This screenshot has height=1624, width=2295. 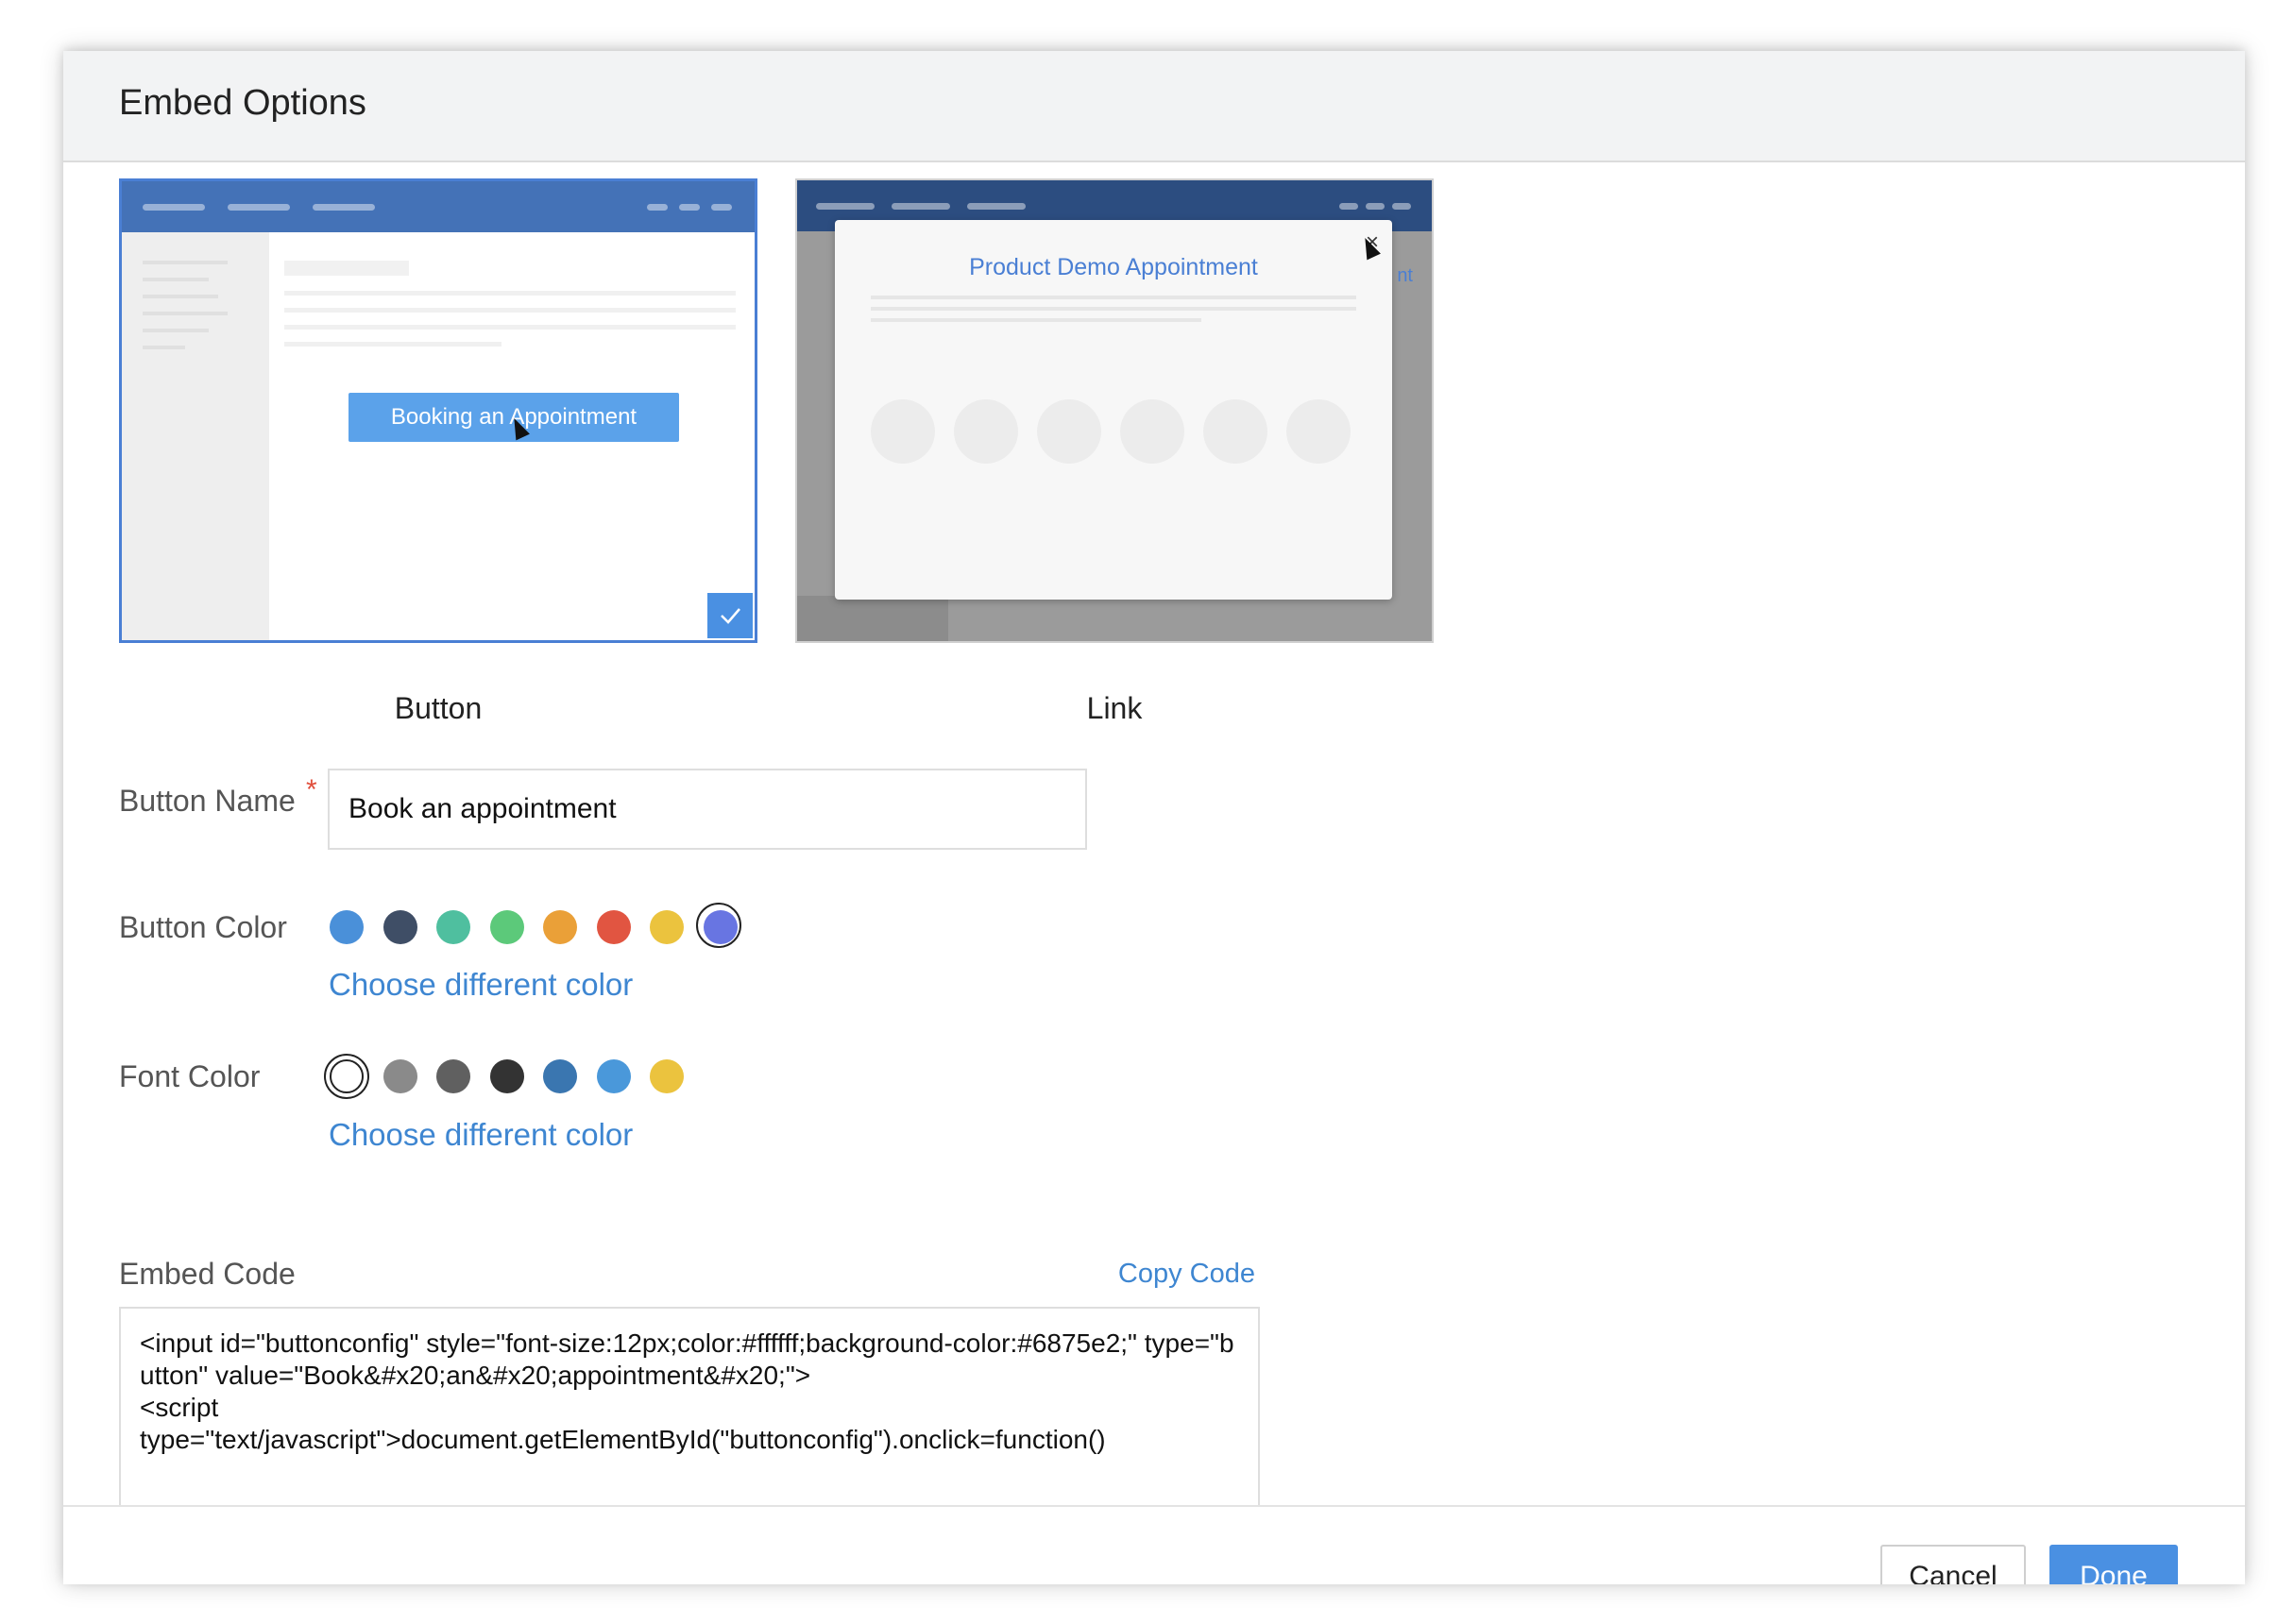 What do you see at coordinates (218, 796) in the screenshot?
I see `button-name-label: Button Name *` at bounding box center [218, 796].